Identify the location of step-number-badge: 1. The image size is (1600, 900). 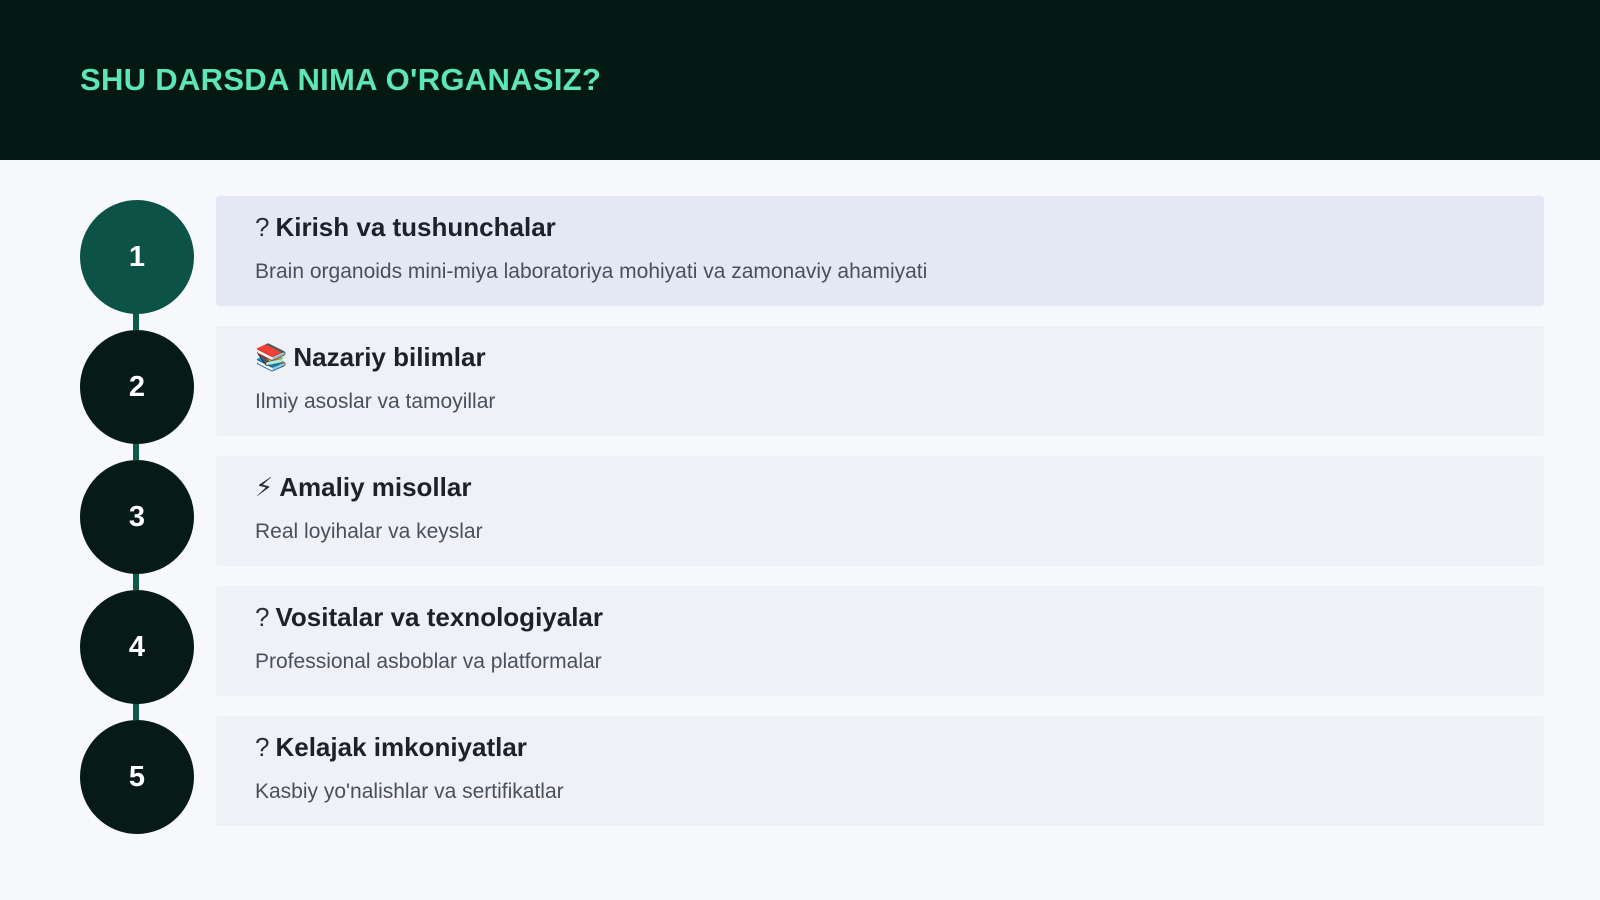
(137, 257).